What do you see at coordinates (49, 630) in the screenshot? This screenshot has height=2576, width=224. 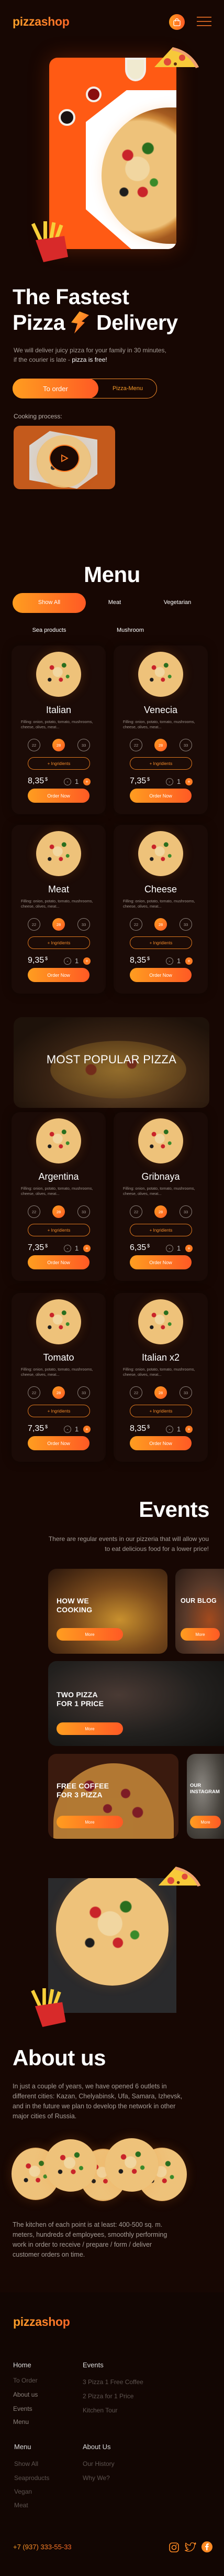 I see `filter-sea-products: Sea products` at bounding box center [49, 630].